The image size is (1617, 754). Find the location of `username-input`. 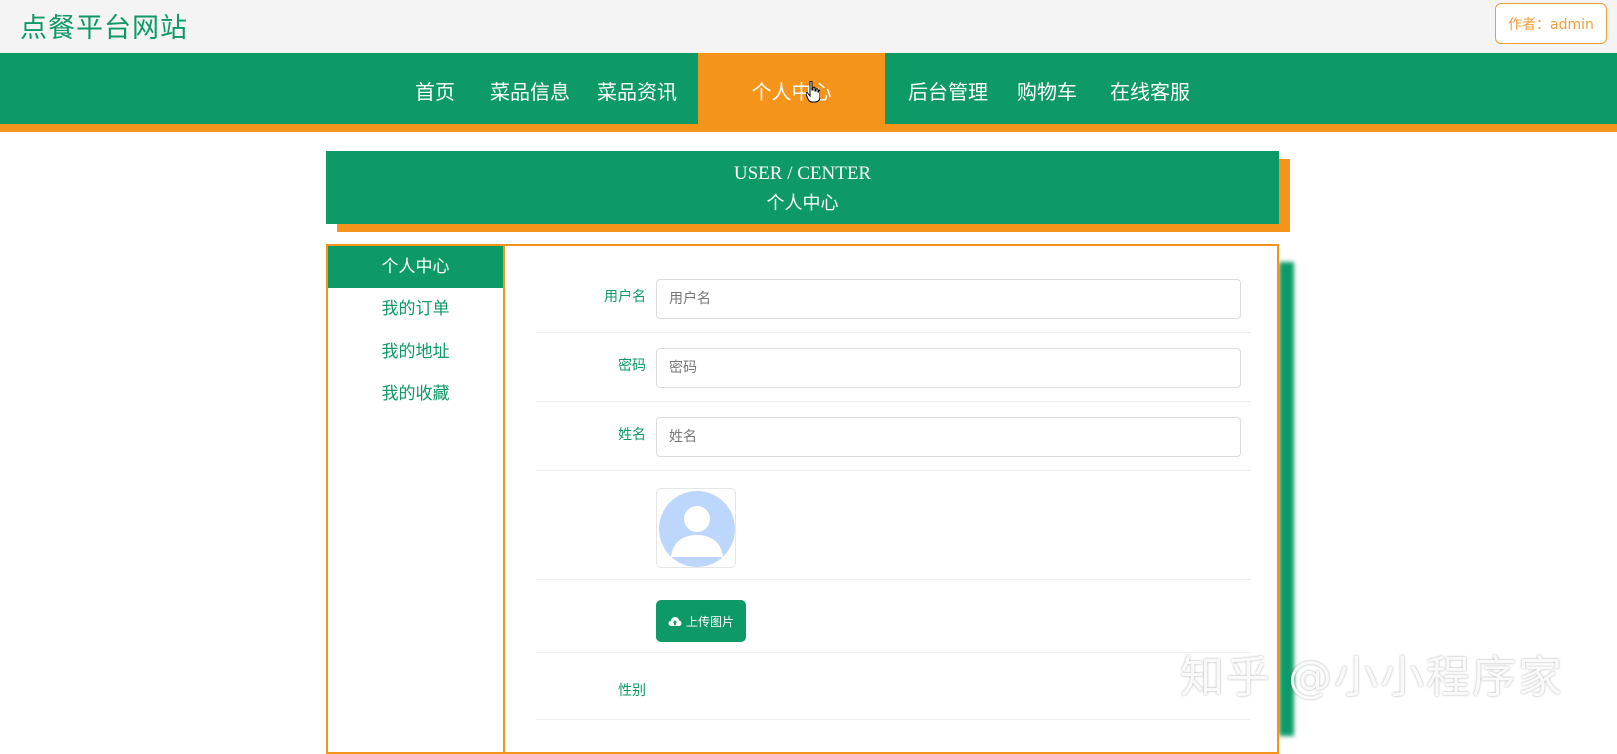

username-input is located at coordinates (948, 299).